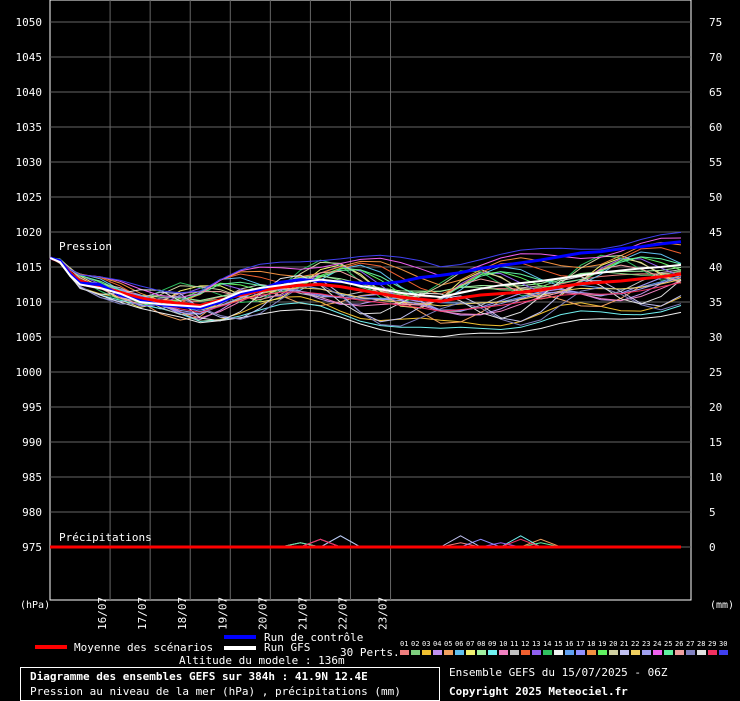 The image size is (740, 701). I want to click on pert-number: 24, so click(657, 644).